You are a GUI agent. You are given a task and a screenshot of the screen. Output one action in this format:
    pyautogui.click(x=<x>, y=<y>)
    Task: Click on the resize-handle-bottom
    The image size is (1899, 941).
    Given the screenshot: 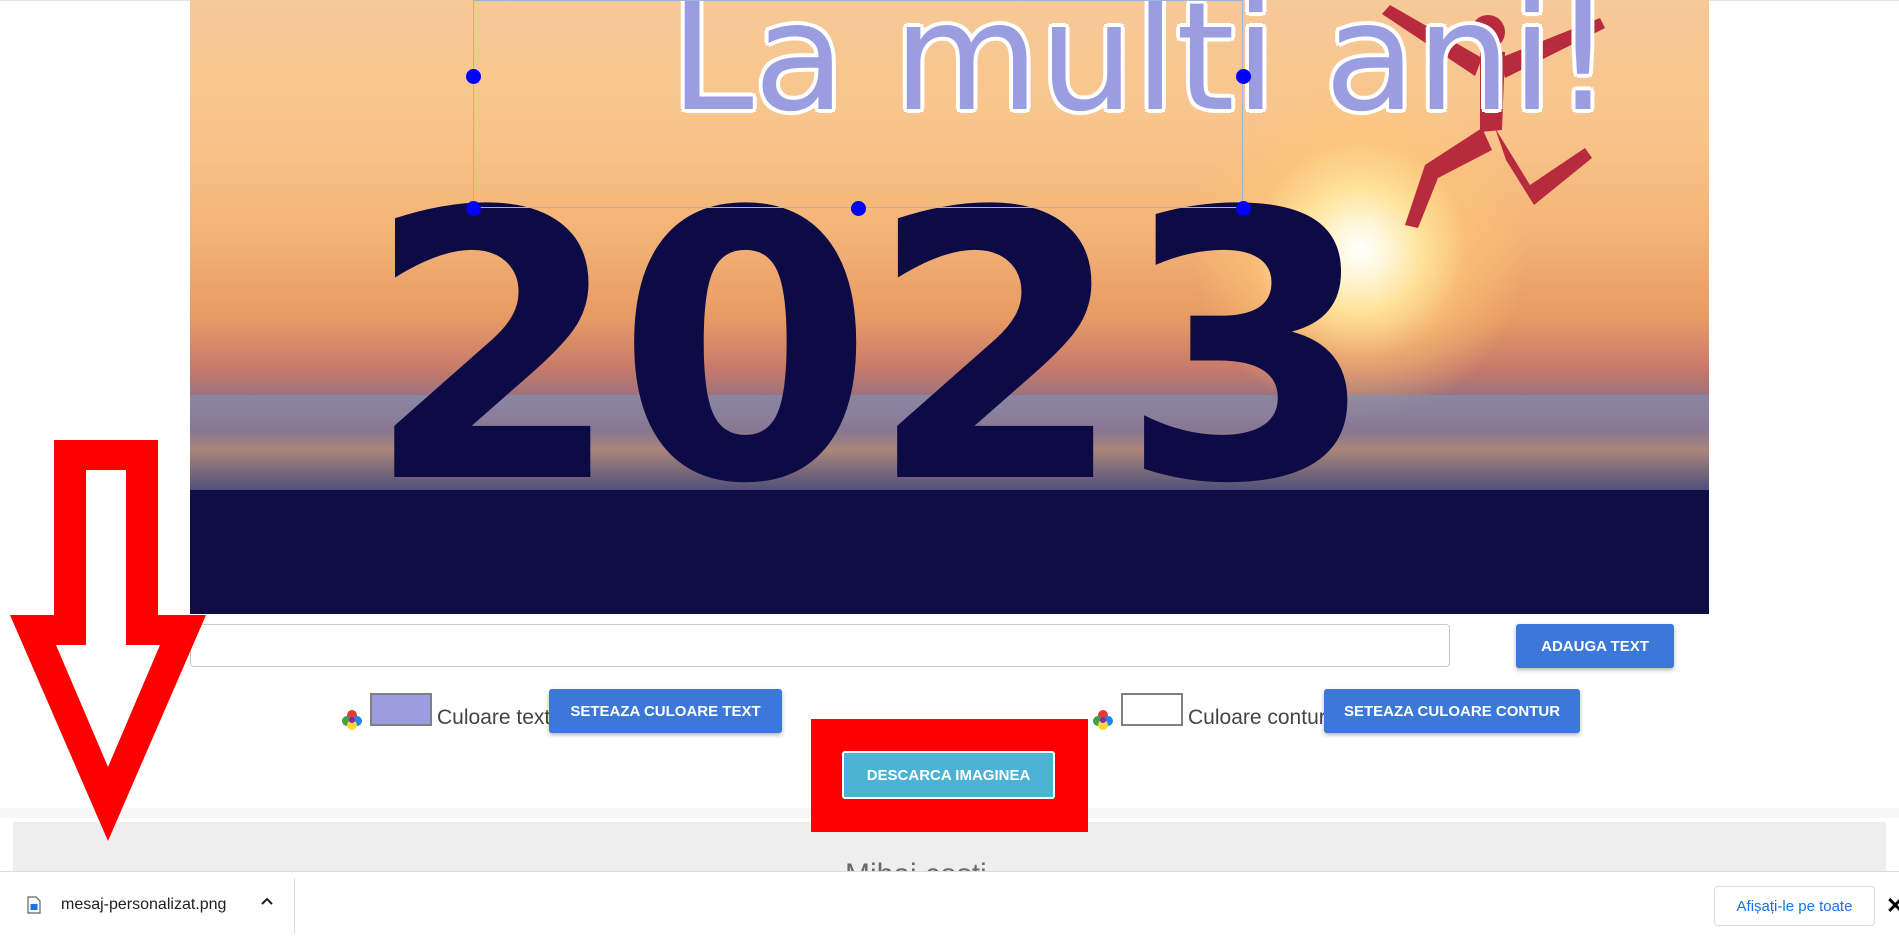 What is the action you would take?
    pyautogui.click(x=858, y=208)
    